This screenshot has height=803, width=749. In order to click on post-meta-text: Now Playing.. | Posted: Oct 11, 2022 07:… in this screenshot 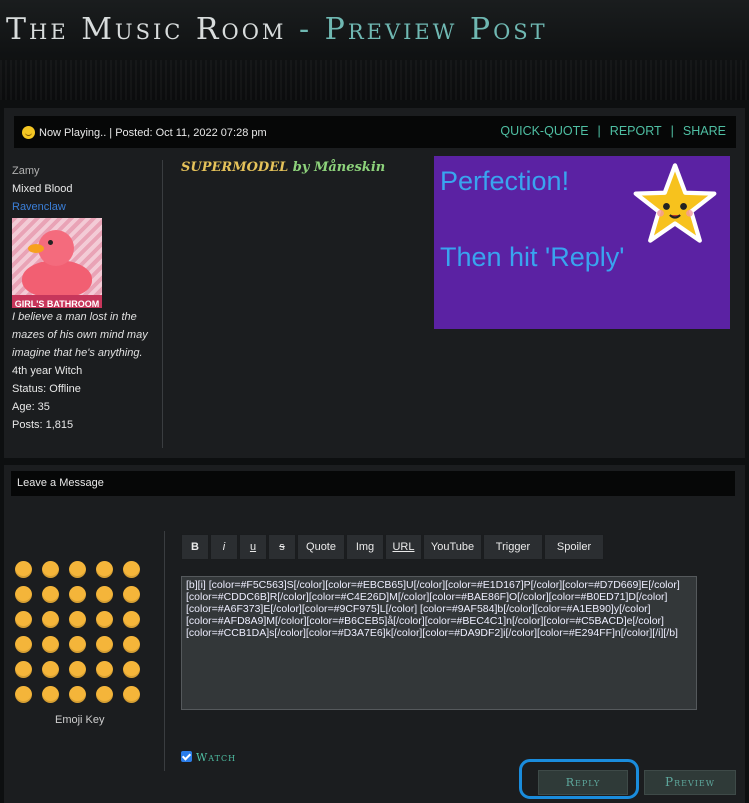, I will do `click(153, 133)`.